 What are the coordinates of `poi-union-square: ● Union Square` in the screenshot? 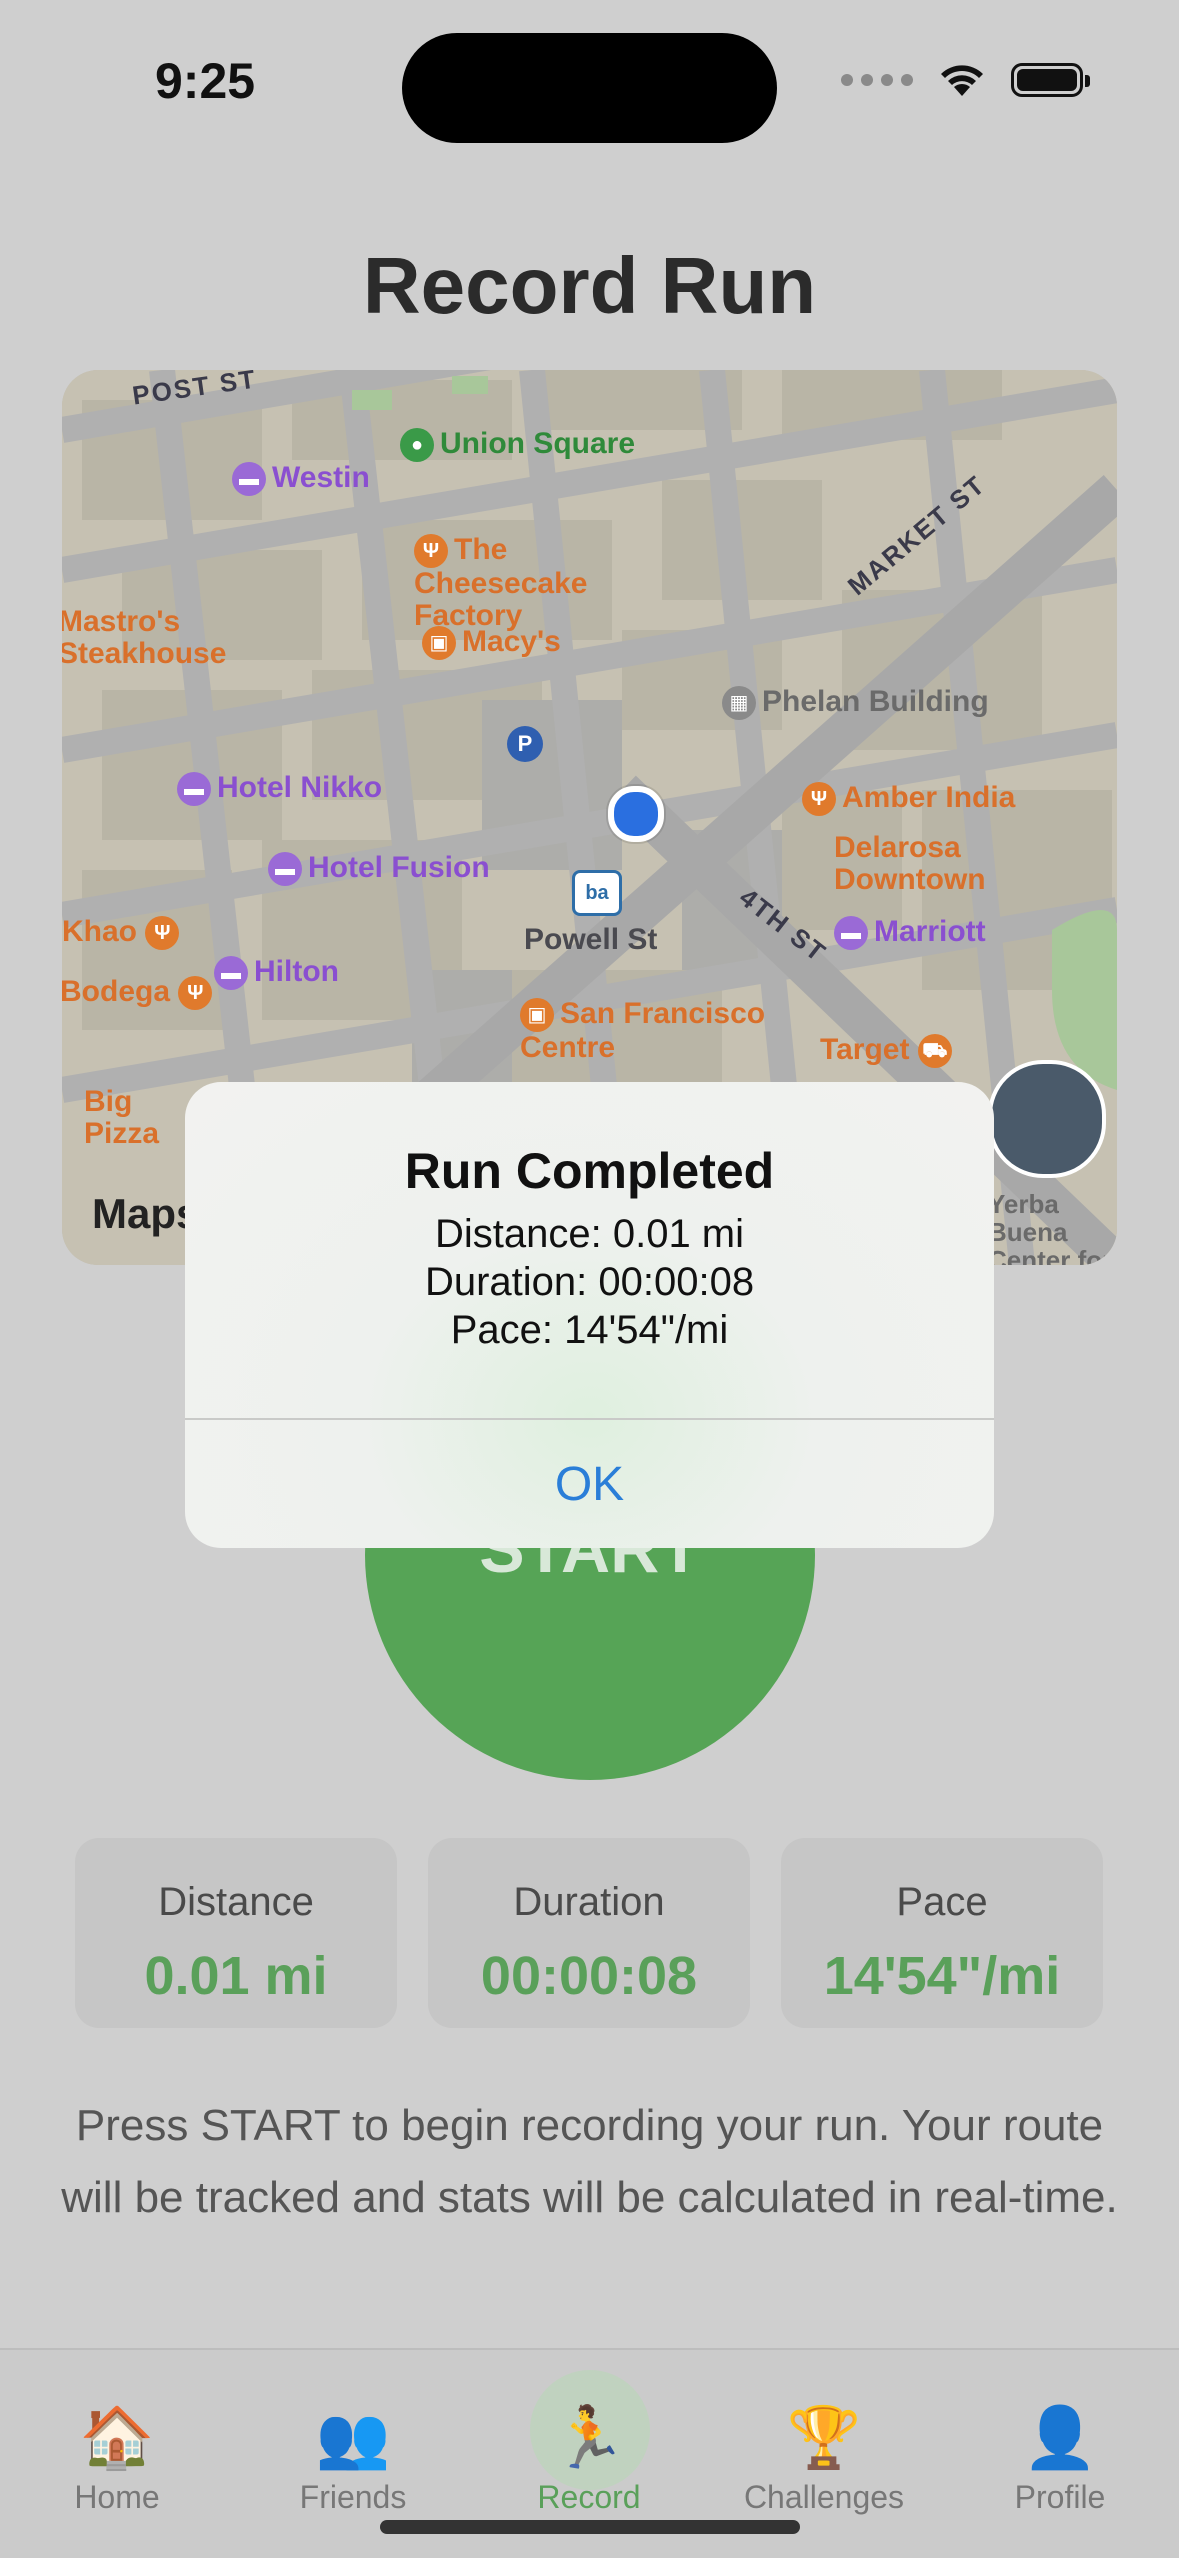 It's located at (517, 445).